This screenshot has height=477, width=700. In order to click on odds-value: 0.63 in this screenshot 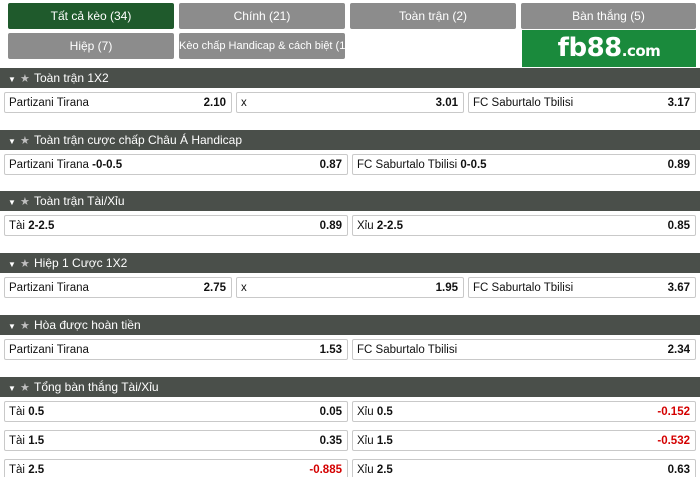, I will do `click(678, 470)`.